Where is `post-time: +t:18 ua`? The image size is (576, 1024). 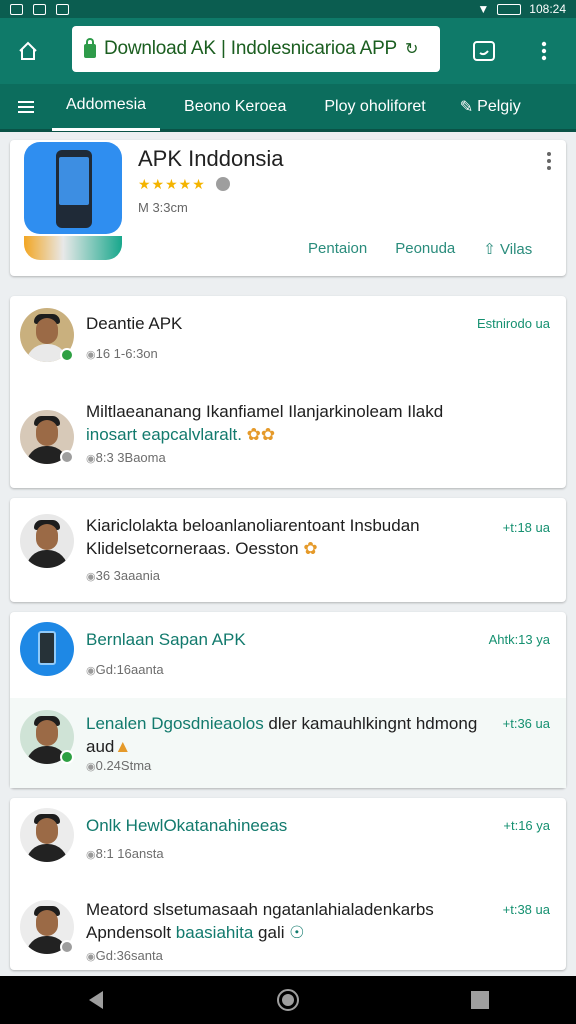 post-time: +t:18 ua is located at coordinates (526, 527).